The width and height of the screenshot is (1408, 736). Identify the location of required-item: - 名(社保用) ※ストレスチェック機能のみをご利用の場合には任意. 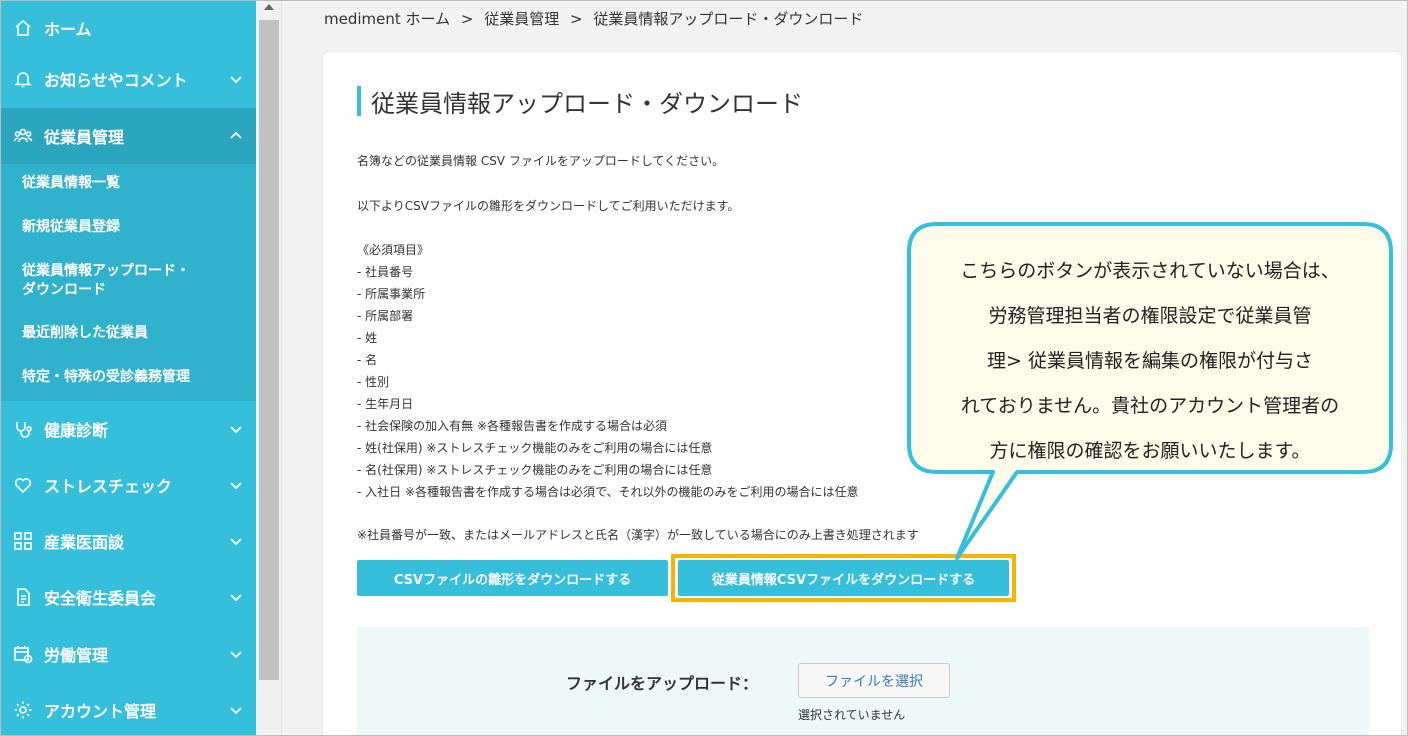
(535, 470).